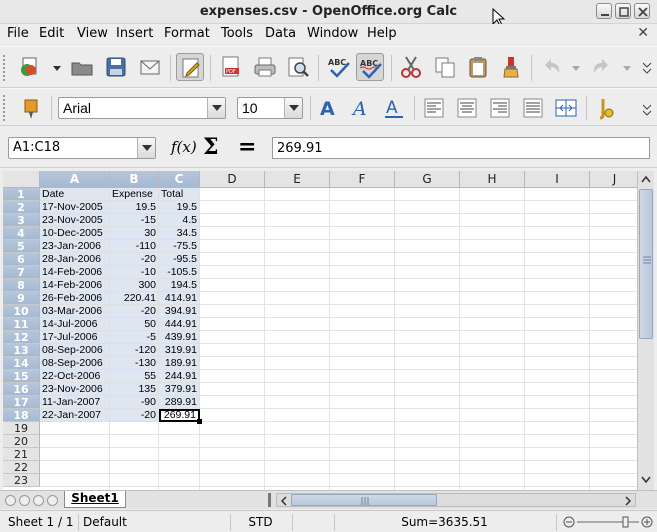  Describe the element at coordinates (134, 337) in the screenshot. I see `cell-b12: -5` at that location.